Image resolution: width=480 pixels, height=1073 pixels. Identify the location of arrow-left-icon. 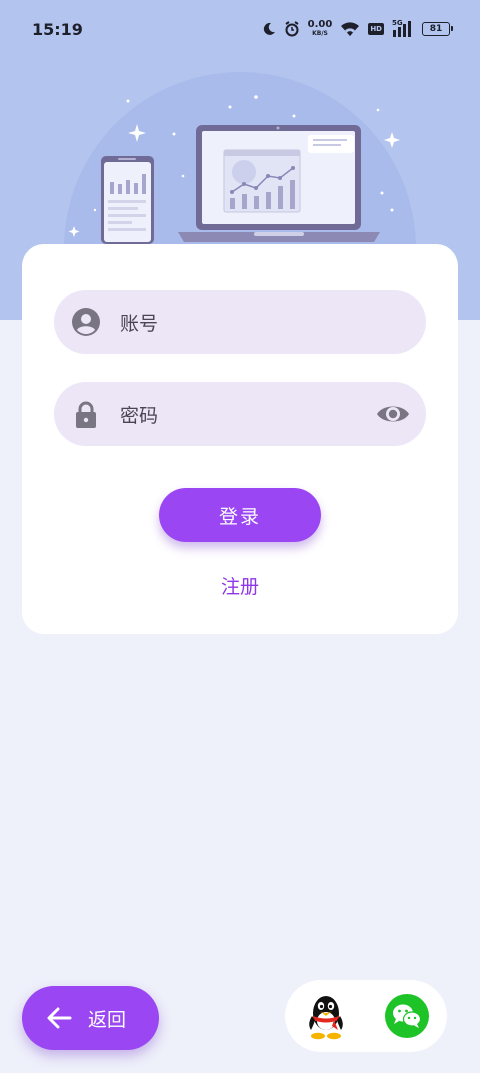
(59, 1018).